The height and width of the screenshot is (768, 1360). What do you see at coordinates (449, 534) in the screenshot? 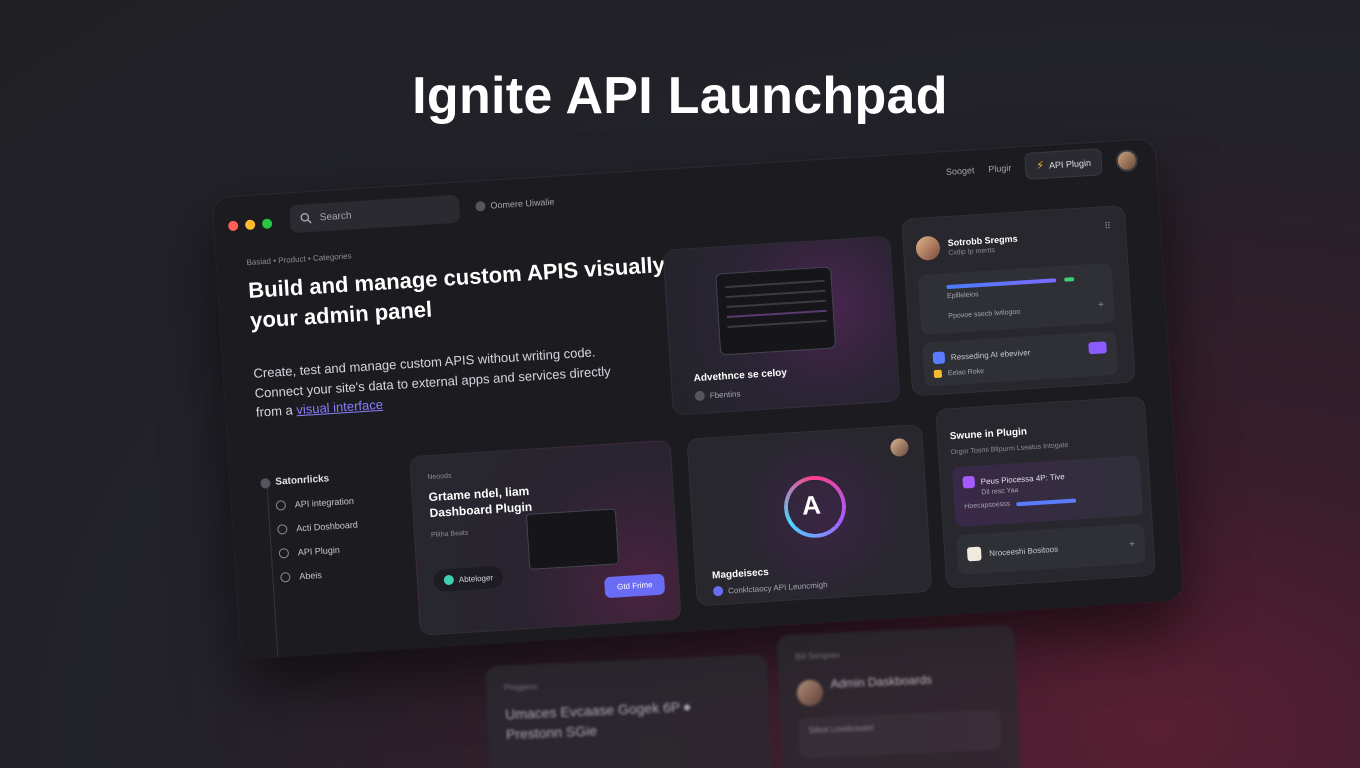
I see `card-subtitle: Plitha Beats` at bounding box center [449, 534].